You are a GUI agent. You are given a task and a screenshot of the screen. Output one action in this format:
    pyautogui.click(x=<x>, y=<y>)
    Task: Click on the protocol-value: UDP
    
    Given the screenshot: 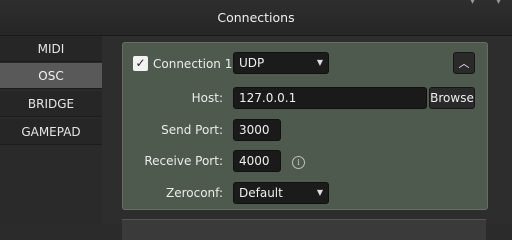 What is the action you would take?
    pyautogui.click(x=252, y=63)
    